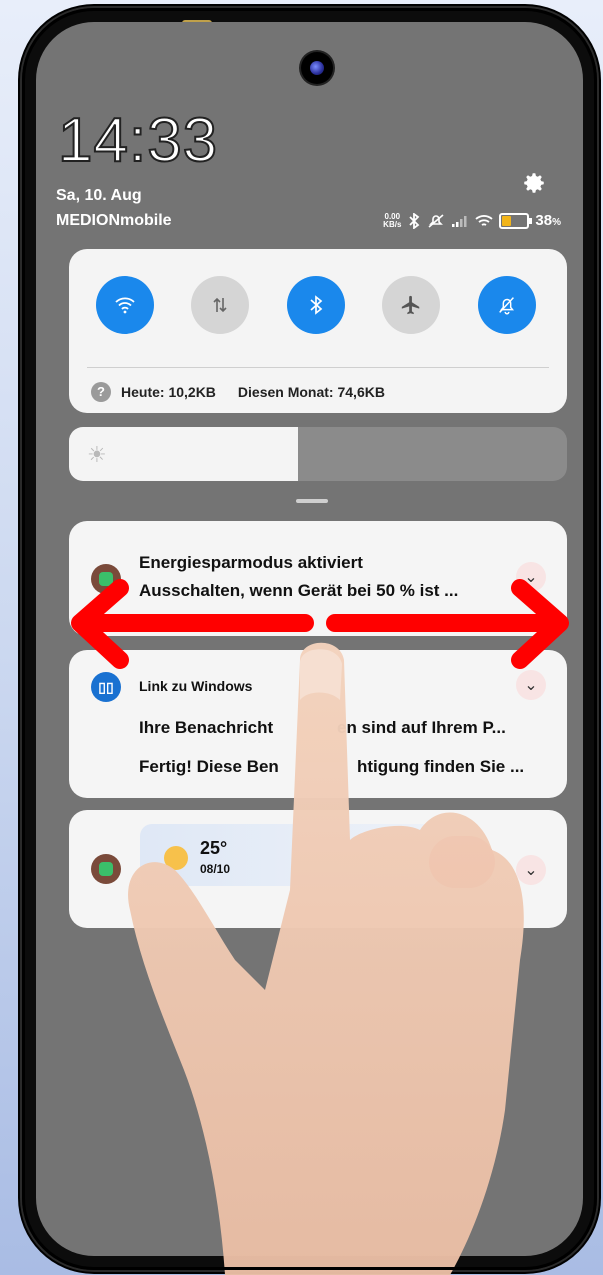  Describe the element at coordinates (516, 220) in the screenshot. I see `battery-icon` at that location.